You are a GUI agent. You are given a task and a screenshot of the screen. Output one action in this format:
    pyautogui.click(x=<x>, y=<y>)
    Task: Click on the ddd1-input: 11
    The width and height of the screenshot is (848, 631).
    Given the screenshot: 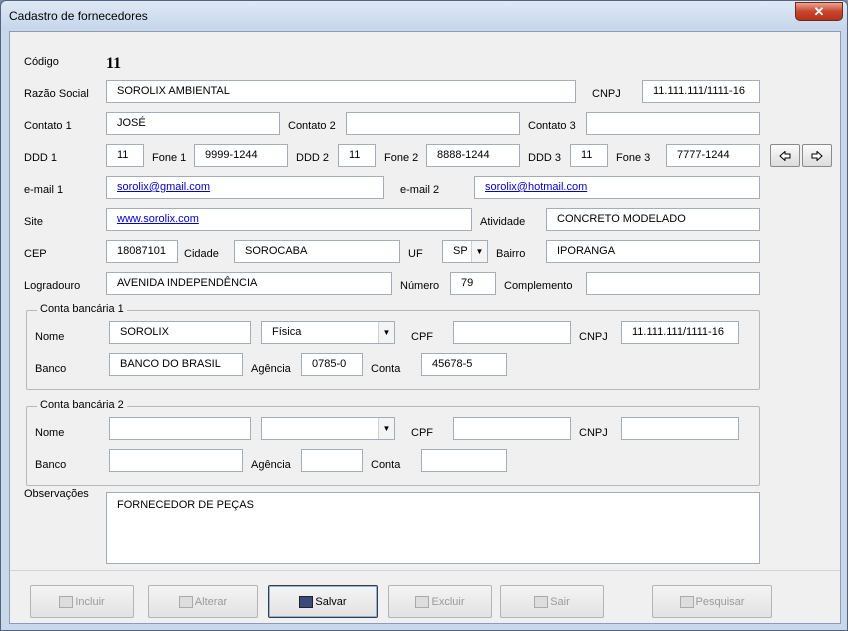 What is the action you would take?
    pyautogui.click(x=125, y=155)
    